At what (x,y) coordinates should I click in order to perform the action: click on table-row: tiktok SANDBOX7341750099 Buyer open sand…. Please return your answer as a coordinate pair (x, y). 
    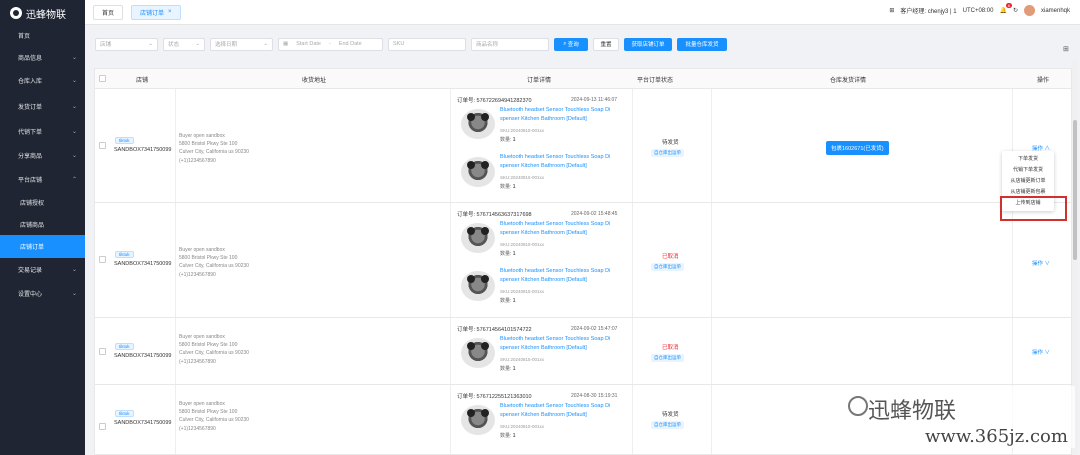
    Looking at the image, I should click on (583, 351).